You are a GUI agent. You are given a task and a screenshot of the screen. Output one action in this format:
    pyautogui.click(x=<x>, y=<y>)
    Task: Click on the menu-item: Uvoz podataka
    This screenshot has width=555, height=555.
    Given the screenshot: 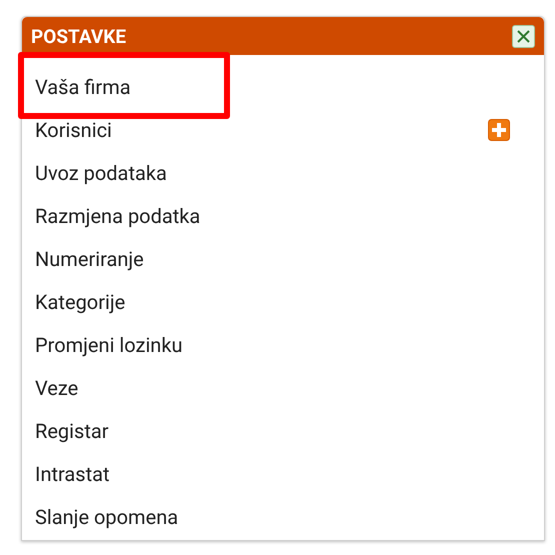 What is the action you would take?
    pyautogui.click(x=101, y=172)
    